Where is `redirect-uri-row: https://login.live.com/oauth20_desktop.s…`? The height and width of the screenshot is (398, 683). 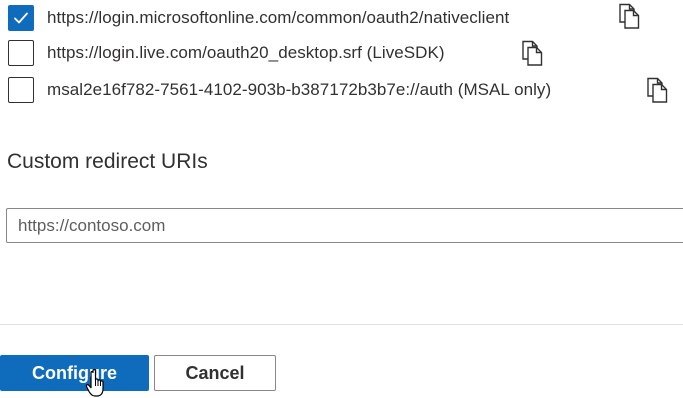 redirect-uri-row: https://login.live.com/oauth20_desktop.s… is located at coordinates (226, 53).